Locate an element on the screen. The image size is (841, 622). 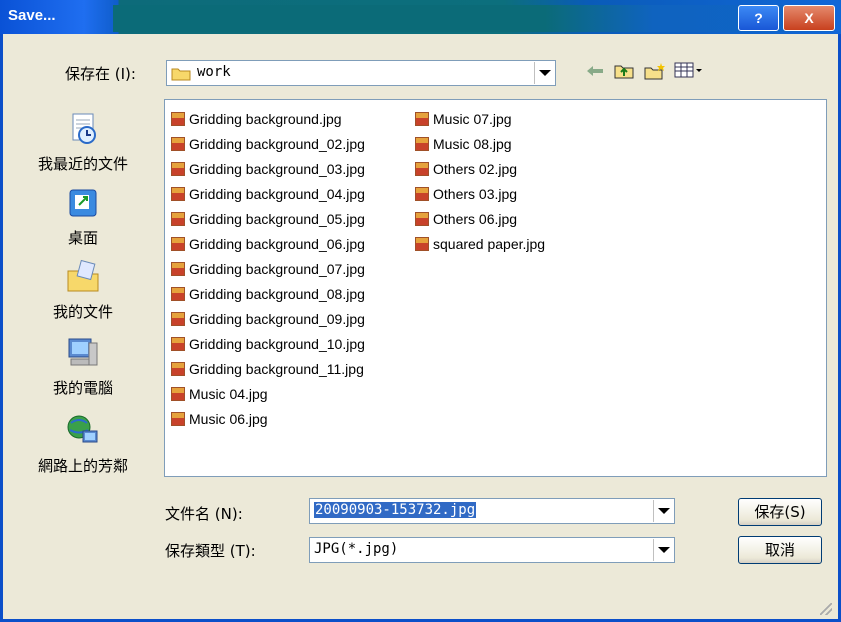
place-my-computer: 我的電腦 is located at coordinates (83, 366).